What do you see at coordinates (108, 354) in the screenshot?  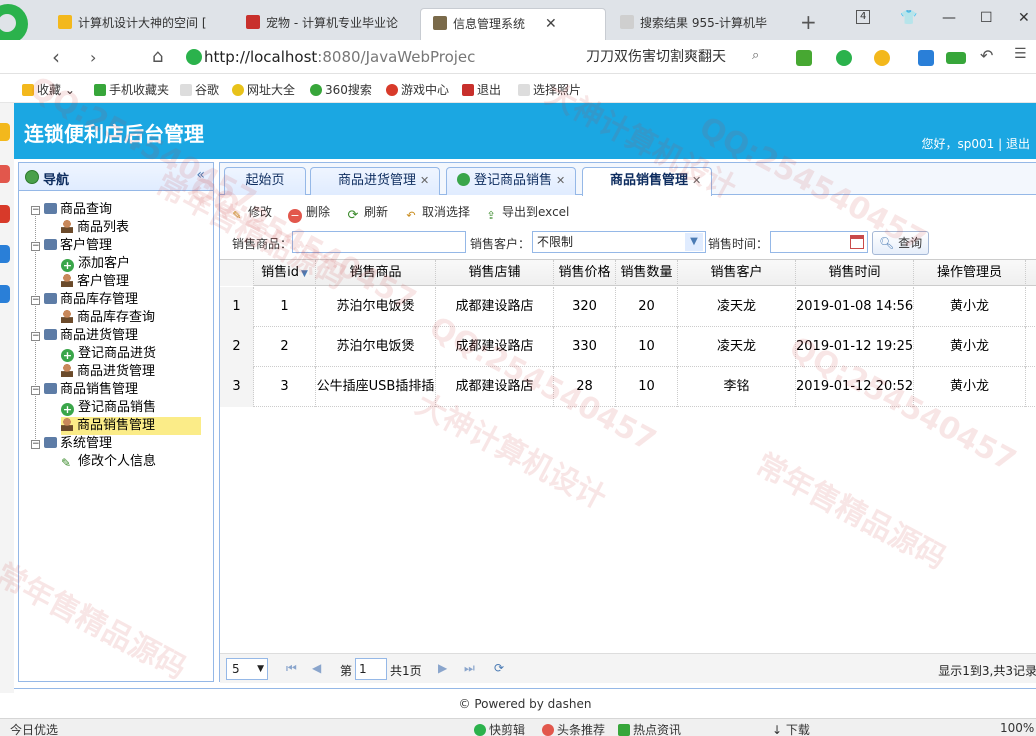 I see `tree-item-register-purchase: + 登记商品进货` at bounding box center [108, 354].